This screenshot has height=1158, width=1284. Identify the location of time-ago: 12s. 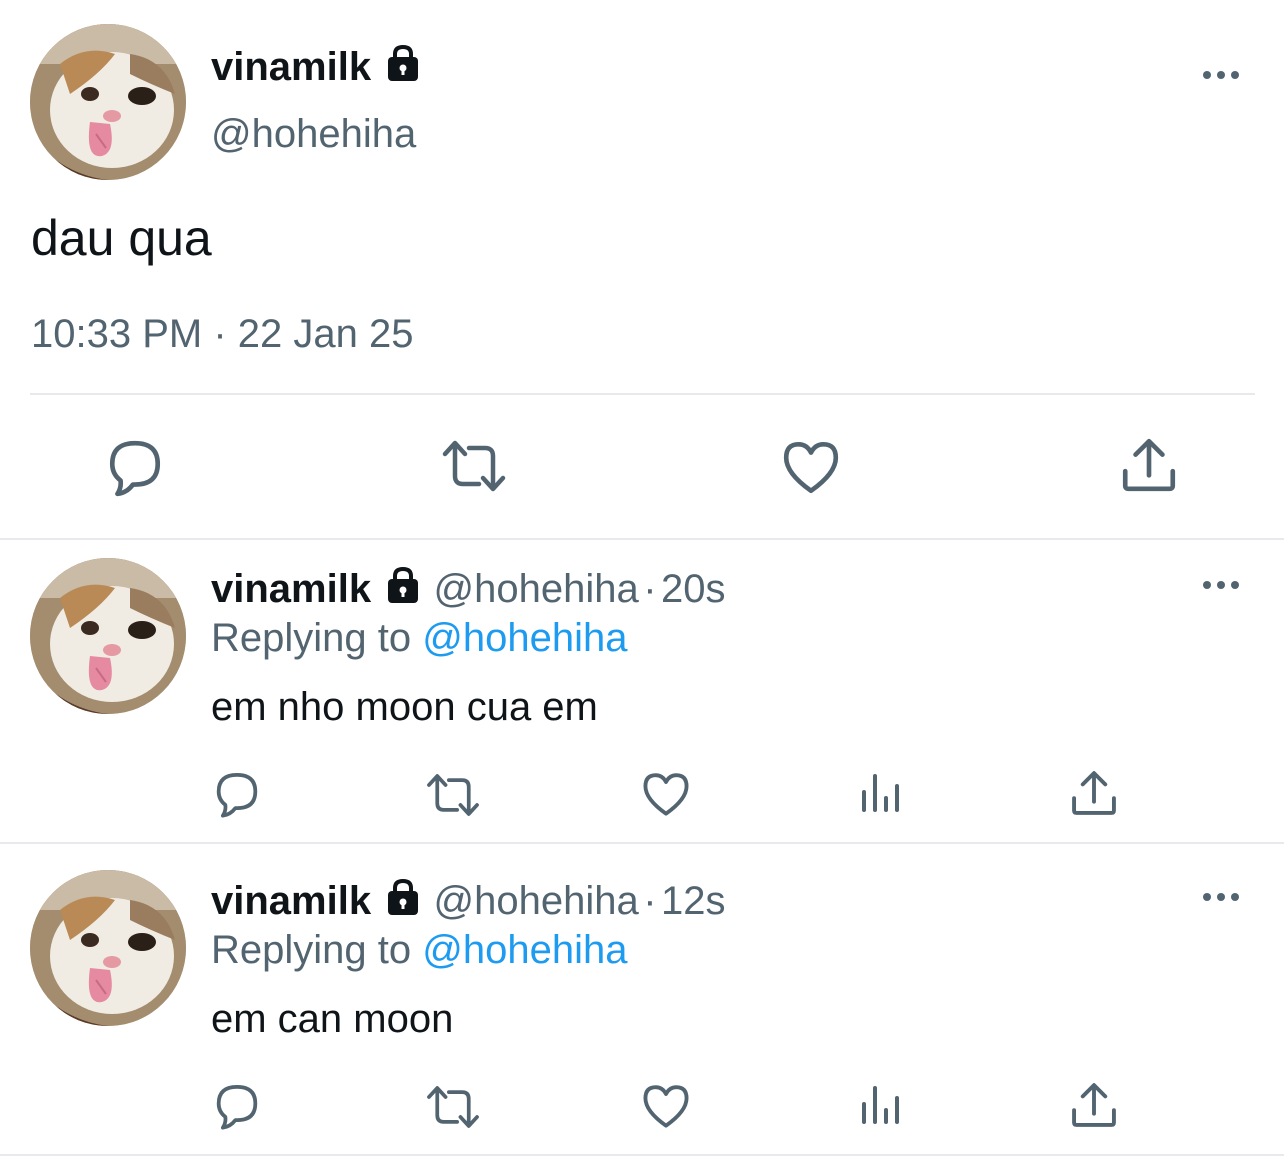
(693, 901).